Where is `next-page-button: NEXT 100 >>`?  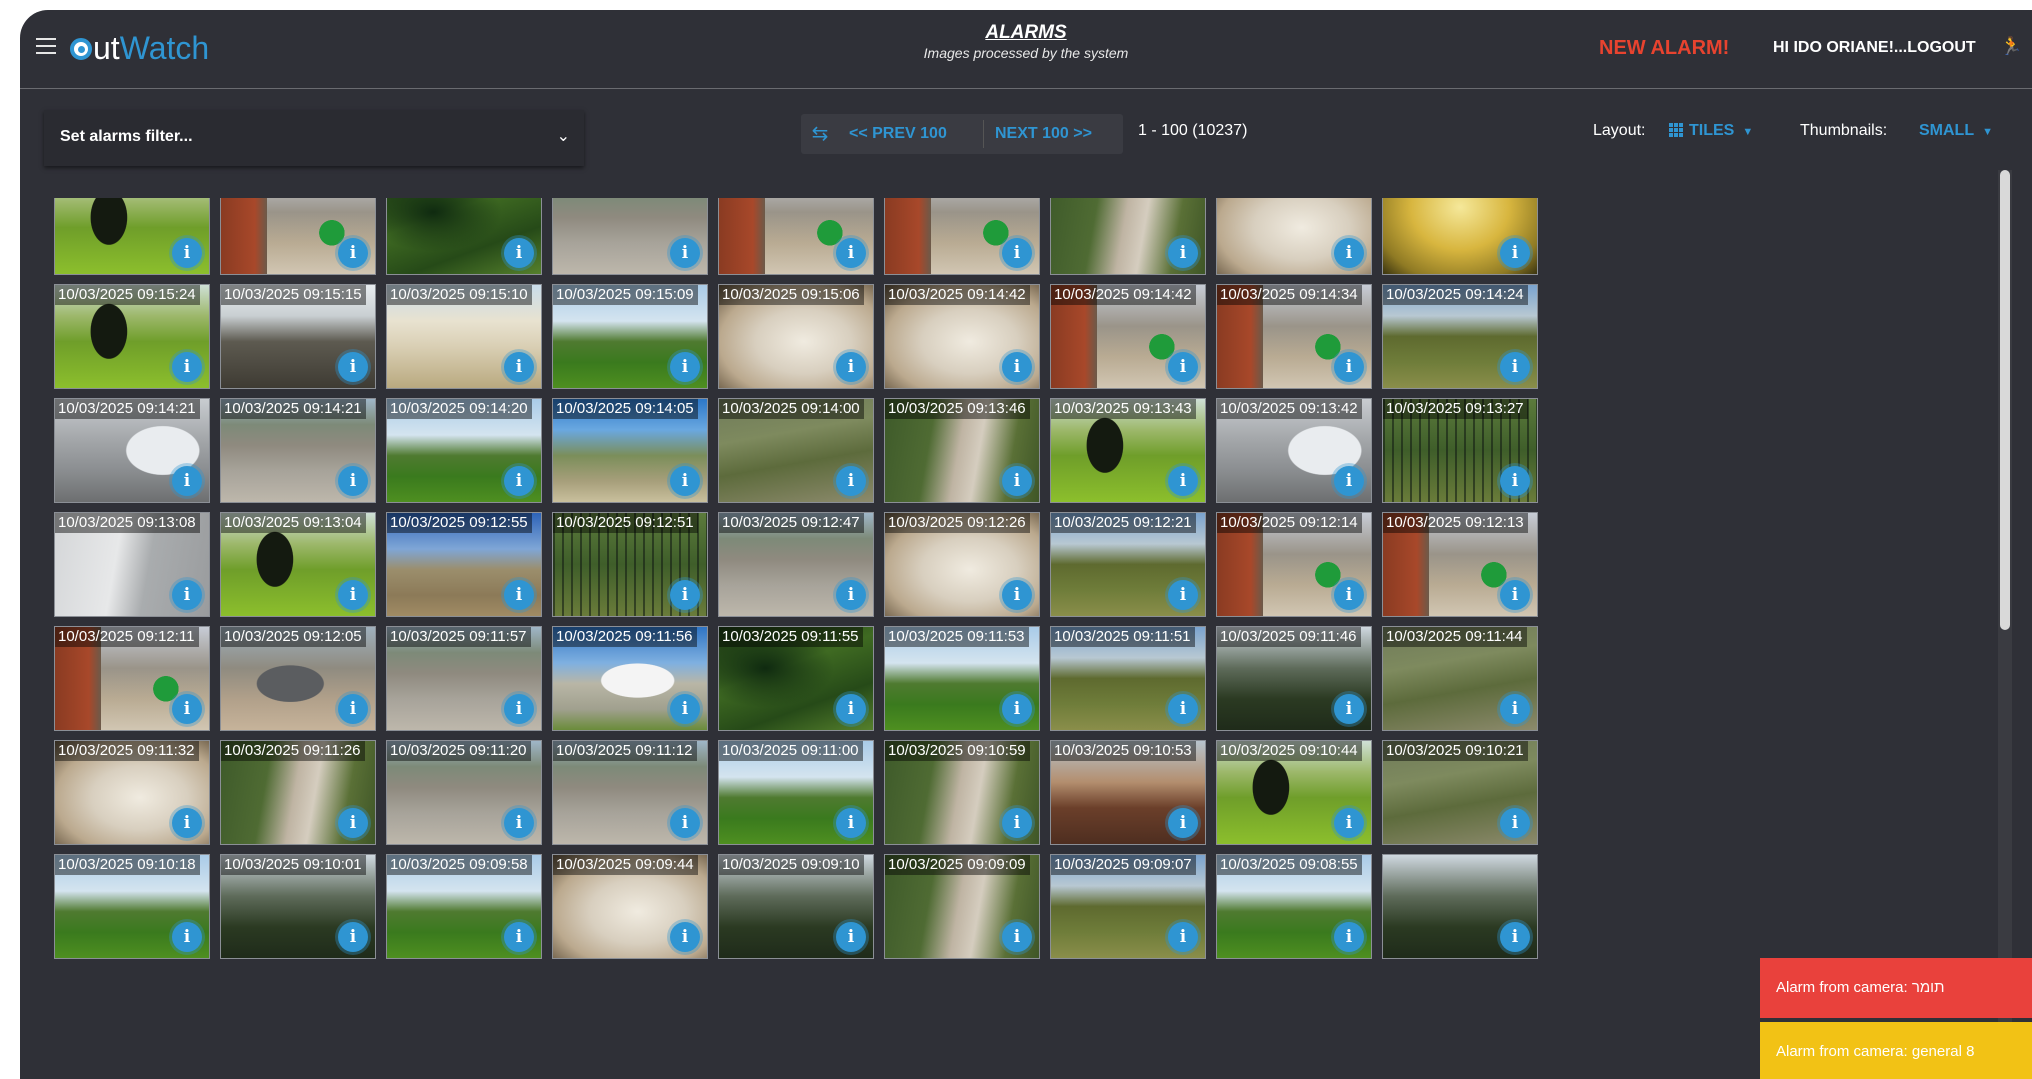 next-page-button: NEXT 100 >> is located at coordinates (1043, 134).